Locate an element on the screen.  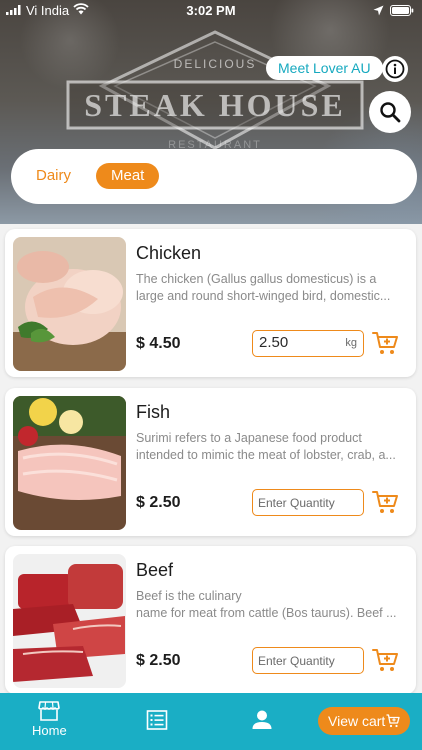
status-bar: Vi India 3:02 PM is located at coordinates (211, 11).